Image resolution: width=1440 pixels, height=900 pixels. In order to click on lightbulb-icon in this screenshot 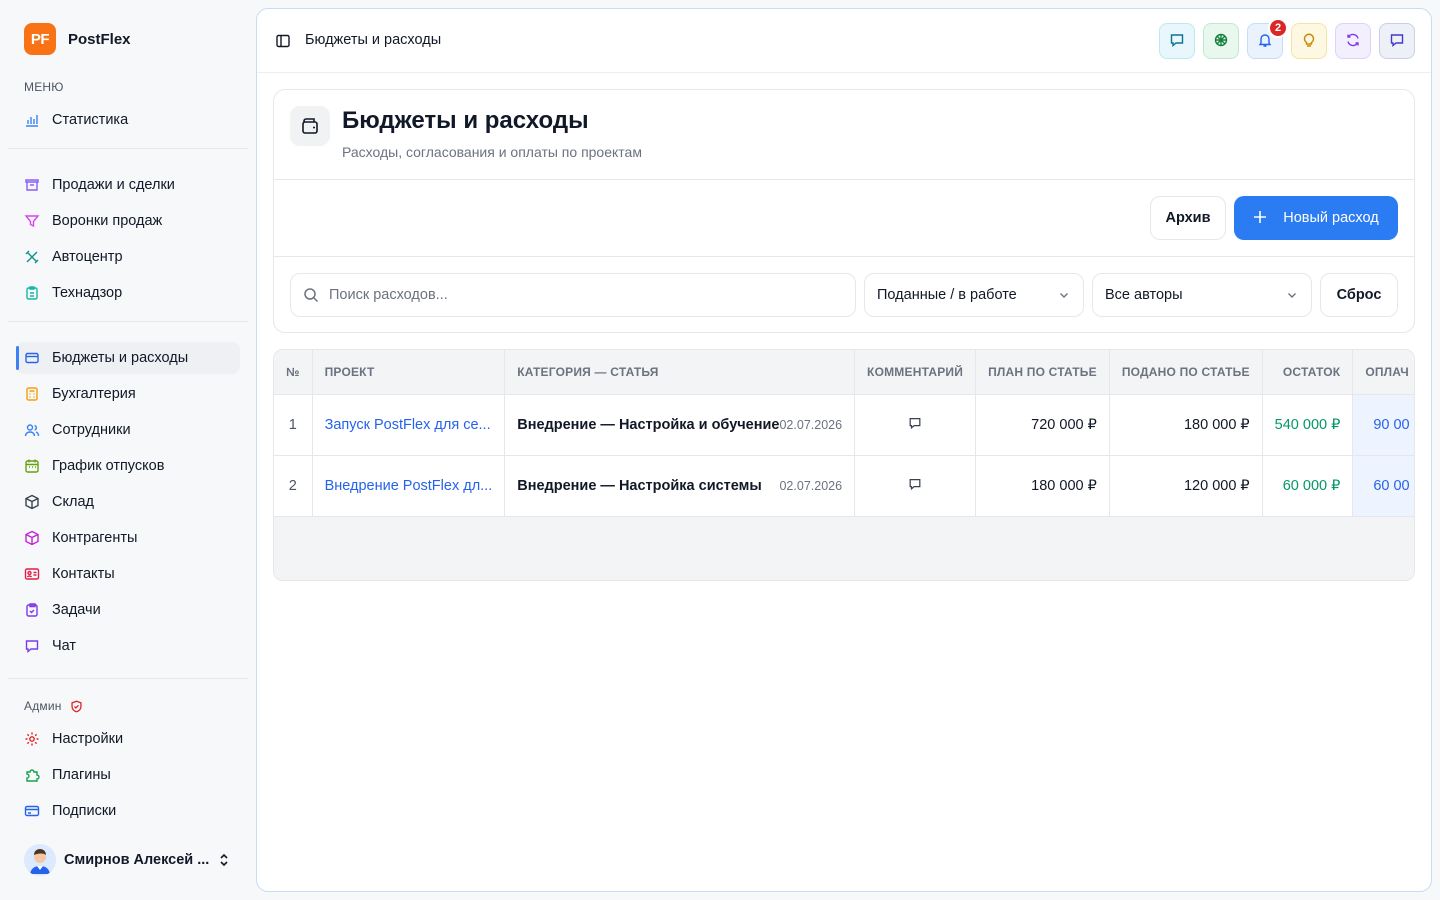, I will do `click(1309, 41)`.